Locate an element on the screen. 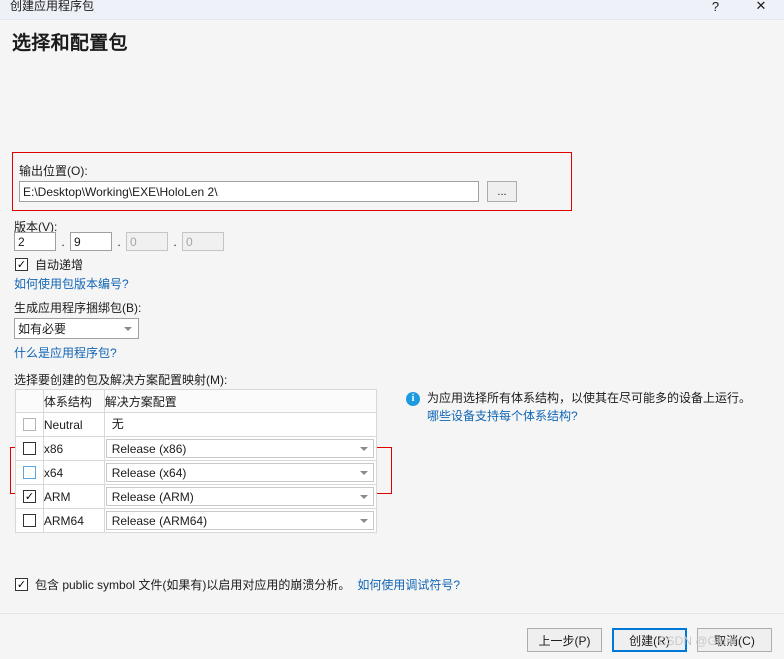  public-symbol-checkbox: ✓ is located at coordinates (21, 584).